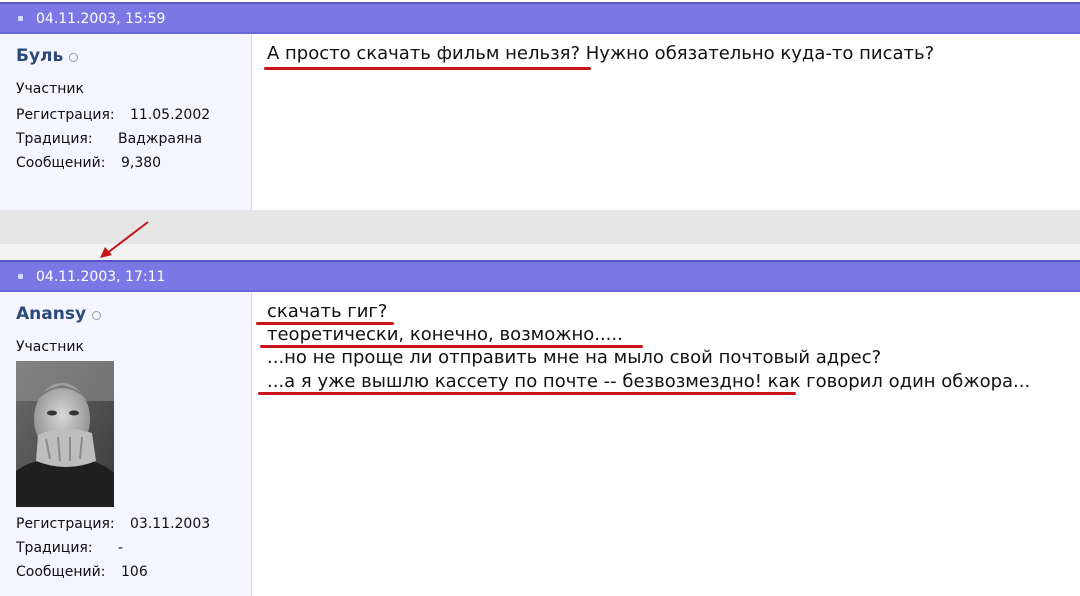 The height and width of the screenshot is (596, 1080). Describe the element at coordinates (540, 276) in the screenshot. I see `post-header-2: 04.11.2003, 17:11` at that location.